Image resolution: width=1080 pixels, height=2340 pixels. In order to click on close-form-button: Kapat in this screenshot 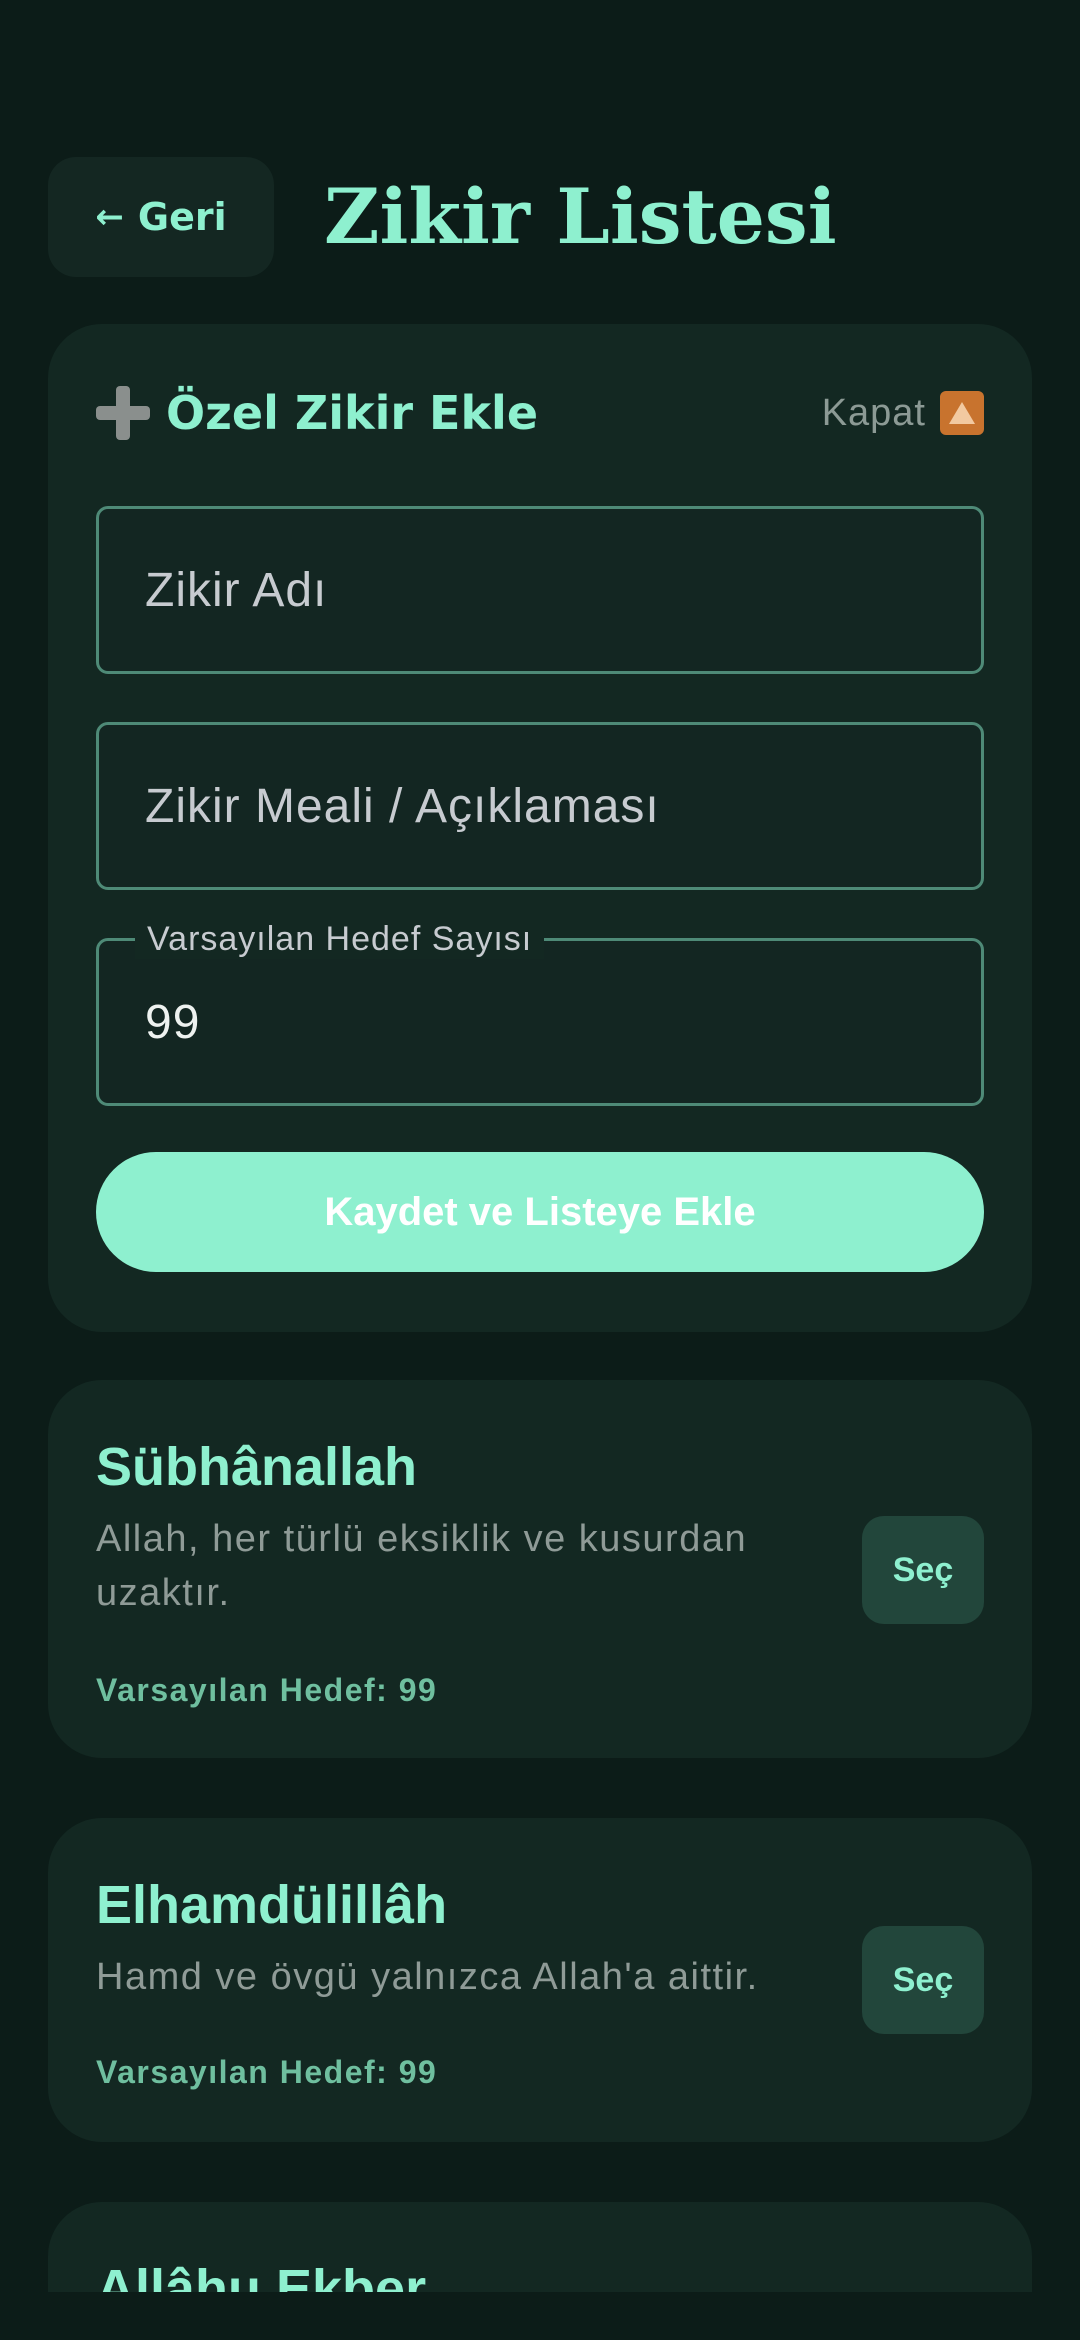, I will do `click(903, 413)`.